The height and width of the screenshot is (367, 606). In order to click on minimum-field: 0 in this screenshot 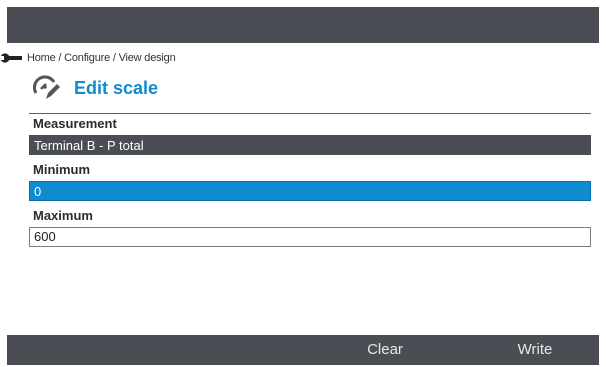, I will do `click(310, 191)`.